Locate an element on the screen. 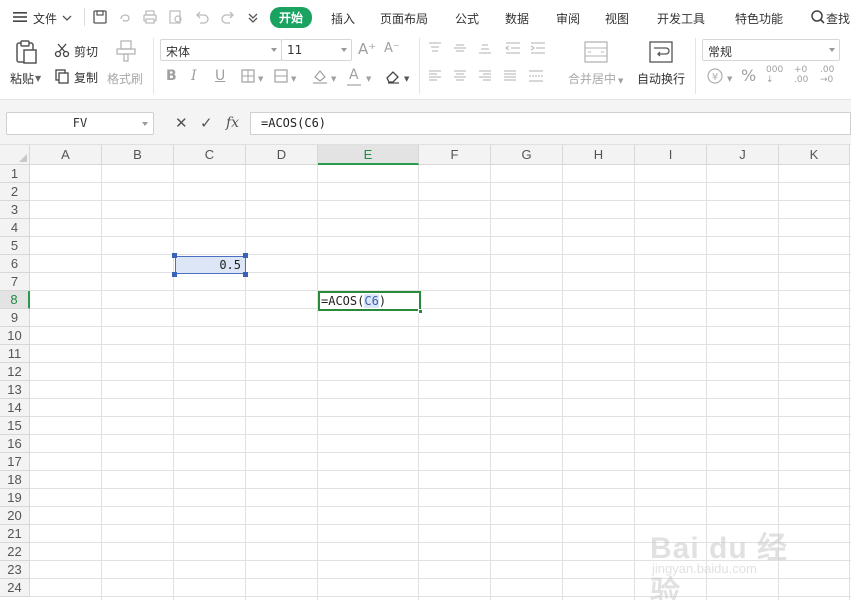 The height and width of the screenshot is (600, 851). print-icon is located at coordinates (150, 17).